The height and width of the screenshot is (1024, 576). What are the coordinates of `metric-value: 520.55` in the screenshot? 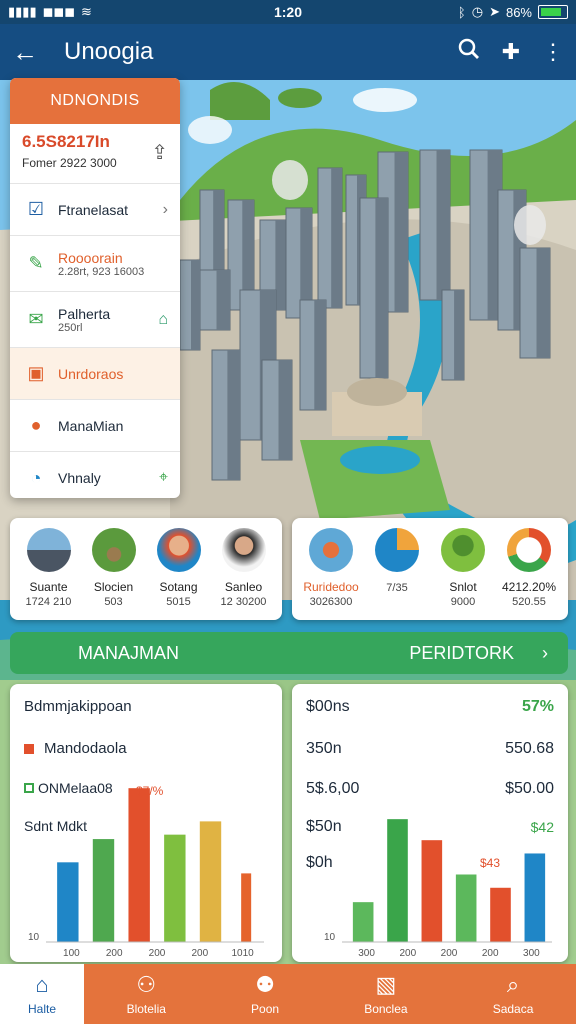 It's located at (529, 602).